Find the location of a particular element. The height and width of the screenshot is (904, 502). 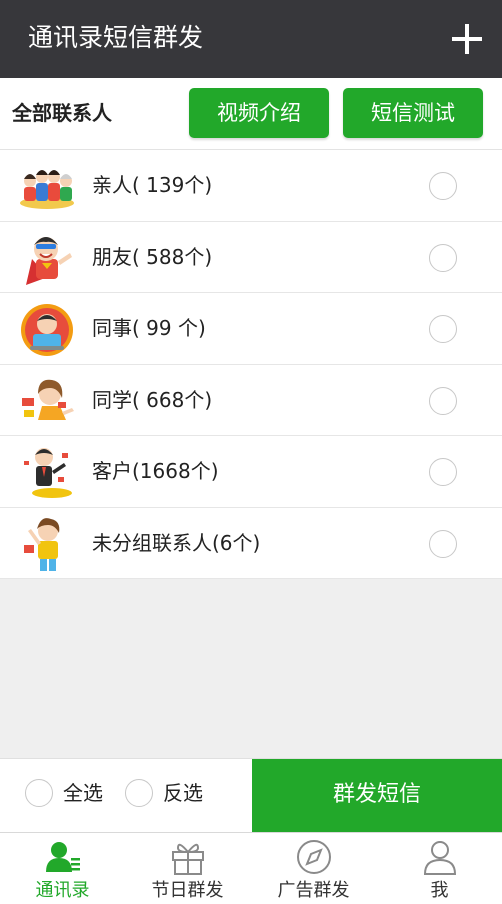

gift-icon is located at coordinates (188, 859).